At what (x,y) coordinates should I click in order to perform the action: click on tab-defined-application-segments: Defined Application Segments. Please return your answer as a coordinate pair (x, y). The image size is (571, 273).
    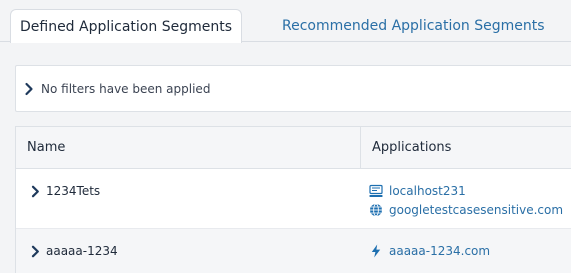
    Looking at the image, I should click on (126, 26).